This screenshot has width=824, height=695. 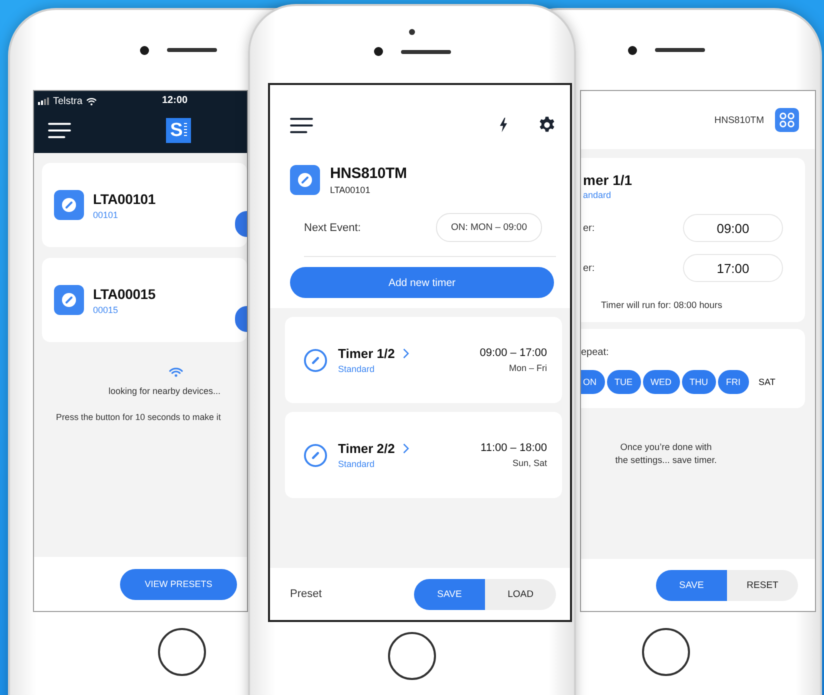 What do you see at coordinates (513, 448) in the screenshot?
I see `timer-time: 11:00 – 18:00` at bounding box center [513, 448].